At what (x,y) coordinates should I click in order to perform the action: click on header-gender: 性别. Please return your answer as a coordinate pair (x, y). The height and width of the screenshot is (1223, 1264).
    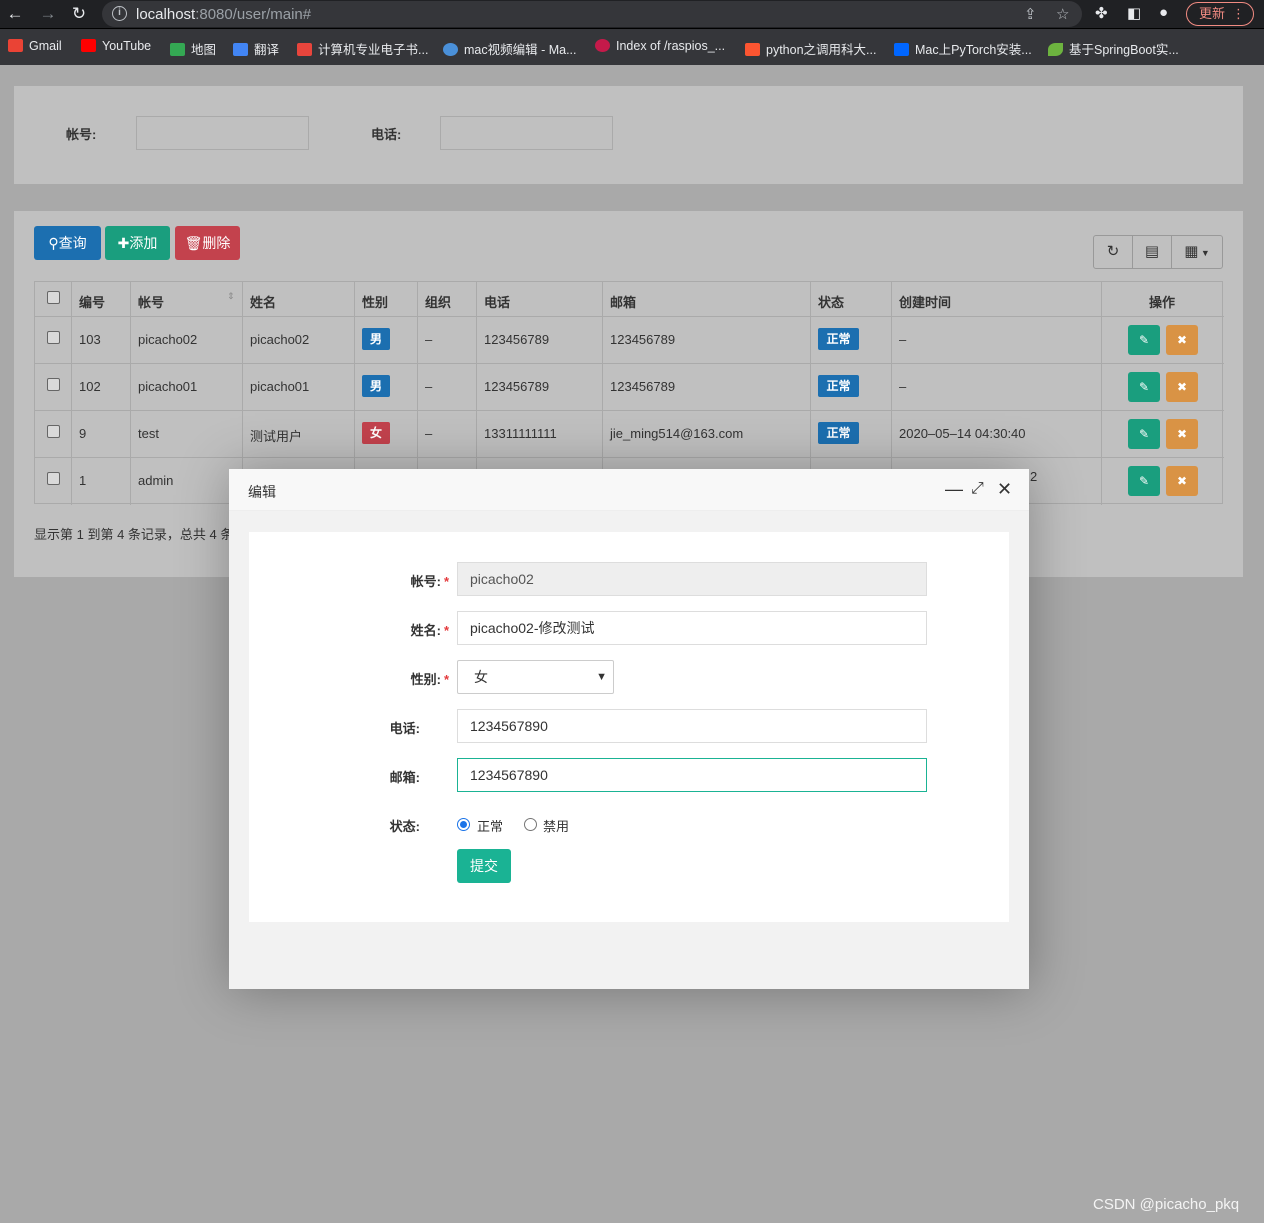
    Looking at the image, I should click on (375, 301).